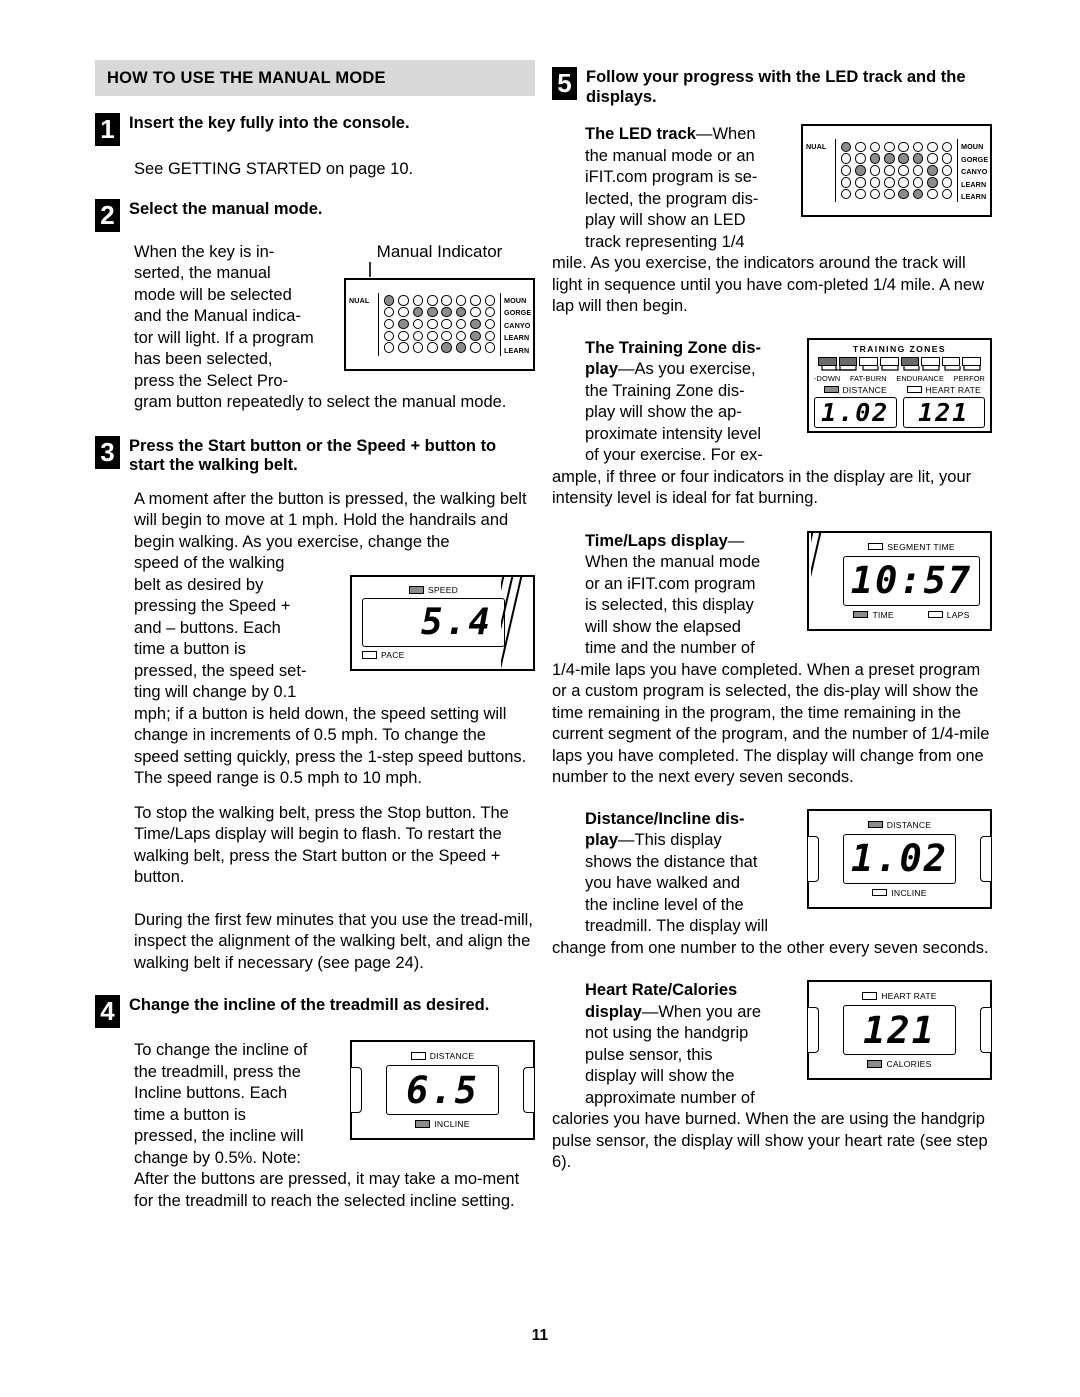  I want to click on heart-value: 121, so click(899, 1030).